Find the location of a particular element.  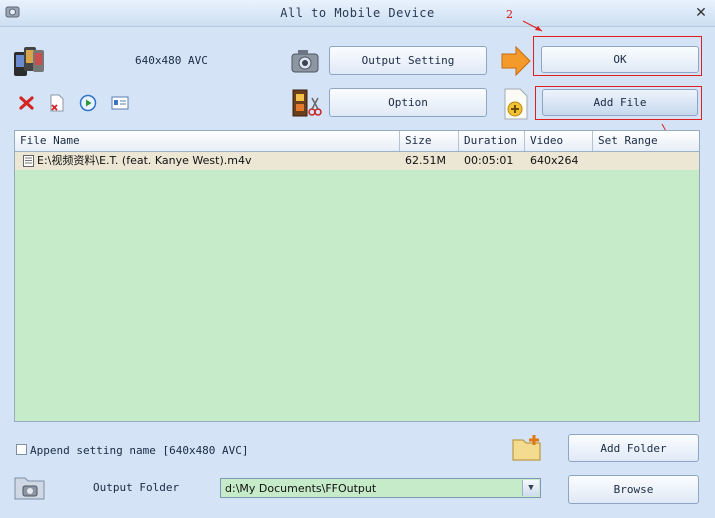

play-preview-icon is located at coordinates (88, 103).